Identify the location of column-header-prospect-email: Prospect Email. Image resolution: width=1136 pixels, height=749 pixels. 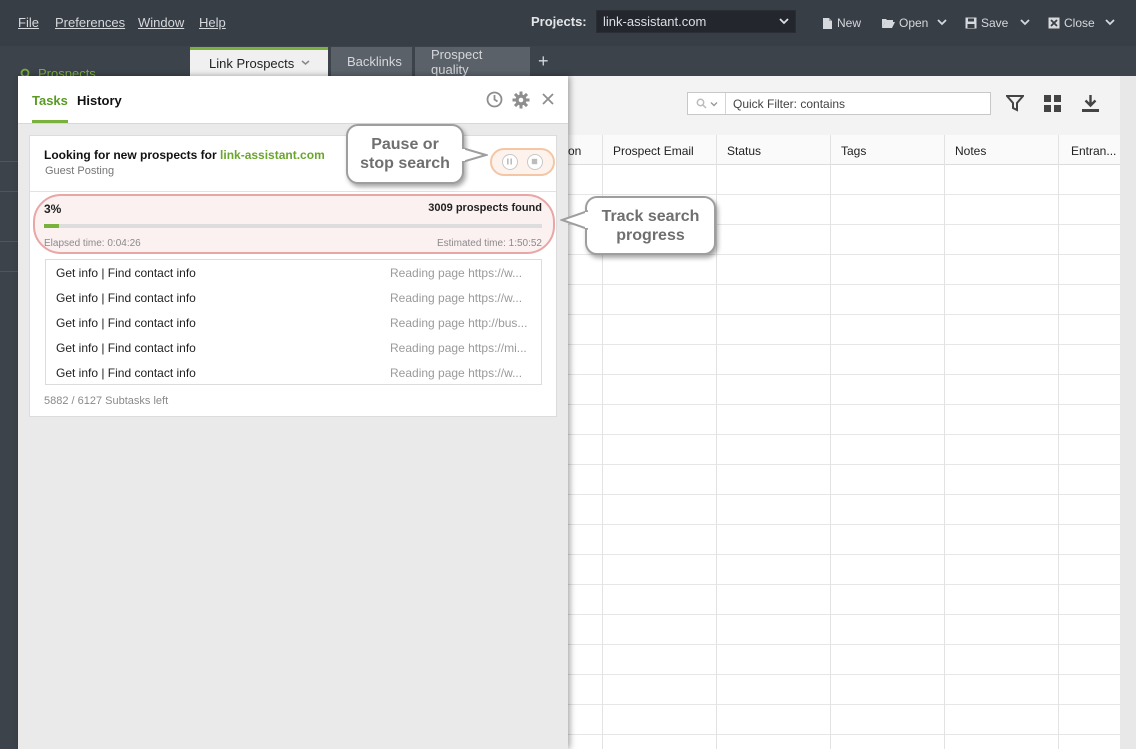
(659, 150).